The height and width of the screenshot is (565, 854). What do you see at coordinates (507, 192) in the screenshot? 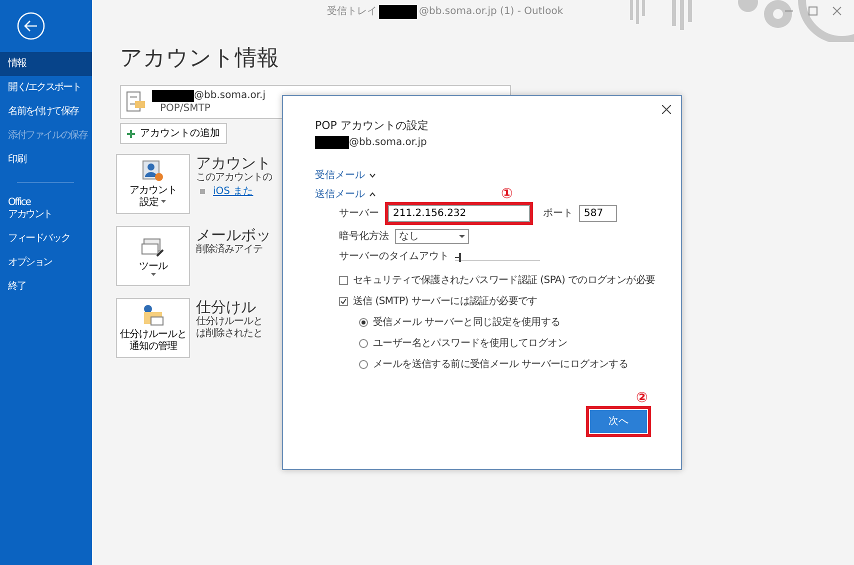
I see `annotation-number: ①` at bounding box center [507, 192].